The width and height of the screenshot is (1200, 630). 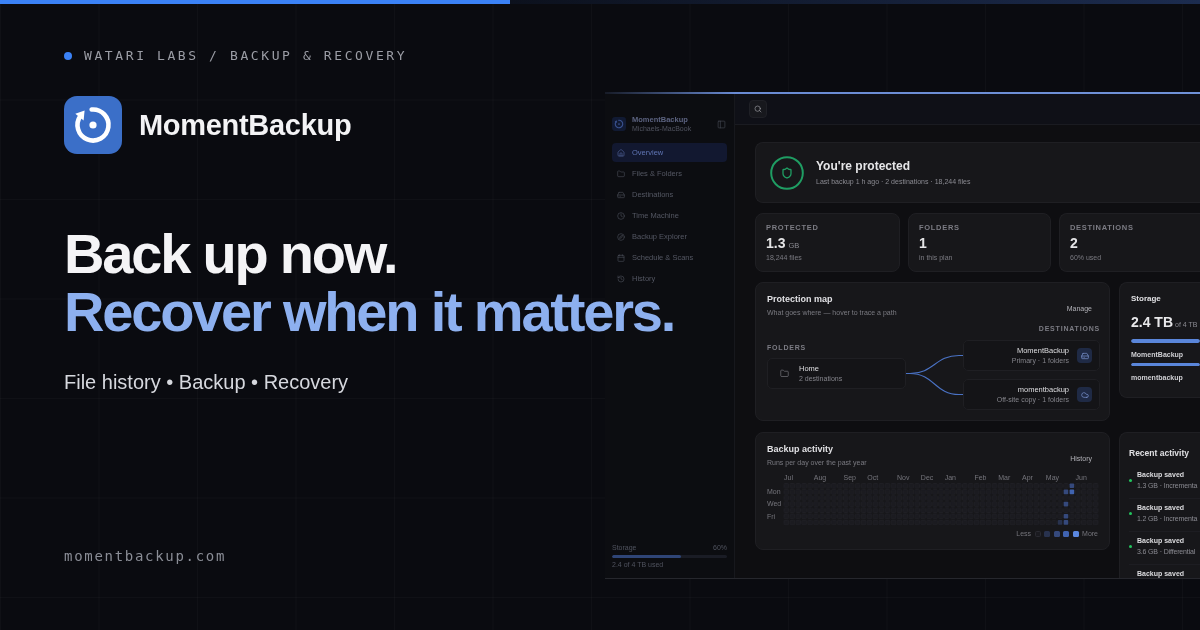 What do you see at coordinates (923, 243) in the screenshot?
I see `stat-value: 1` at bounding box center [923, 243].